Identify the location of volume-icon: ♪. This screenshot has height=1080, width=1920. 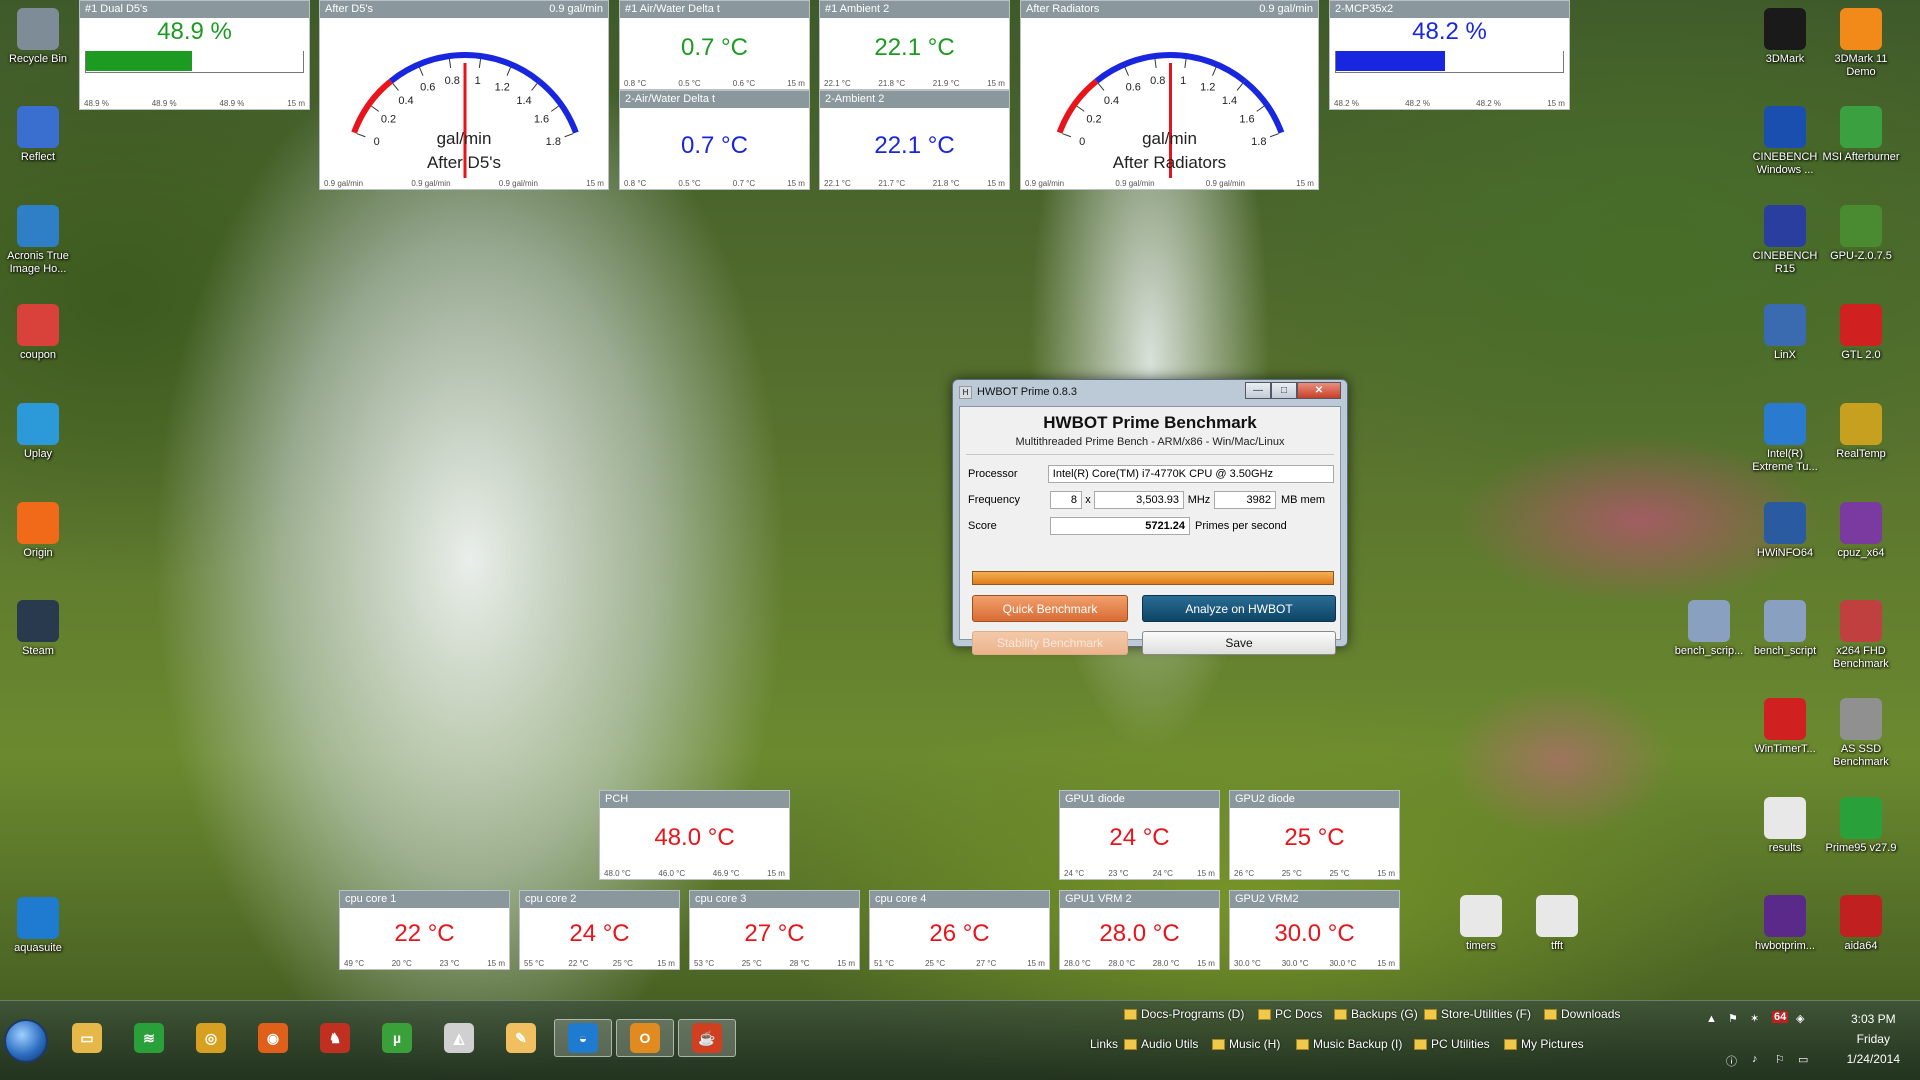
(1755, 1059).